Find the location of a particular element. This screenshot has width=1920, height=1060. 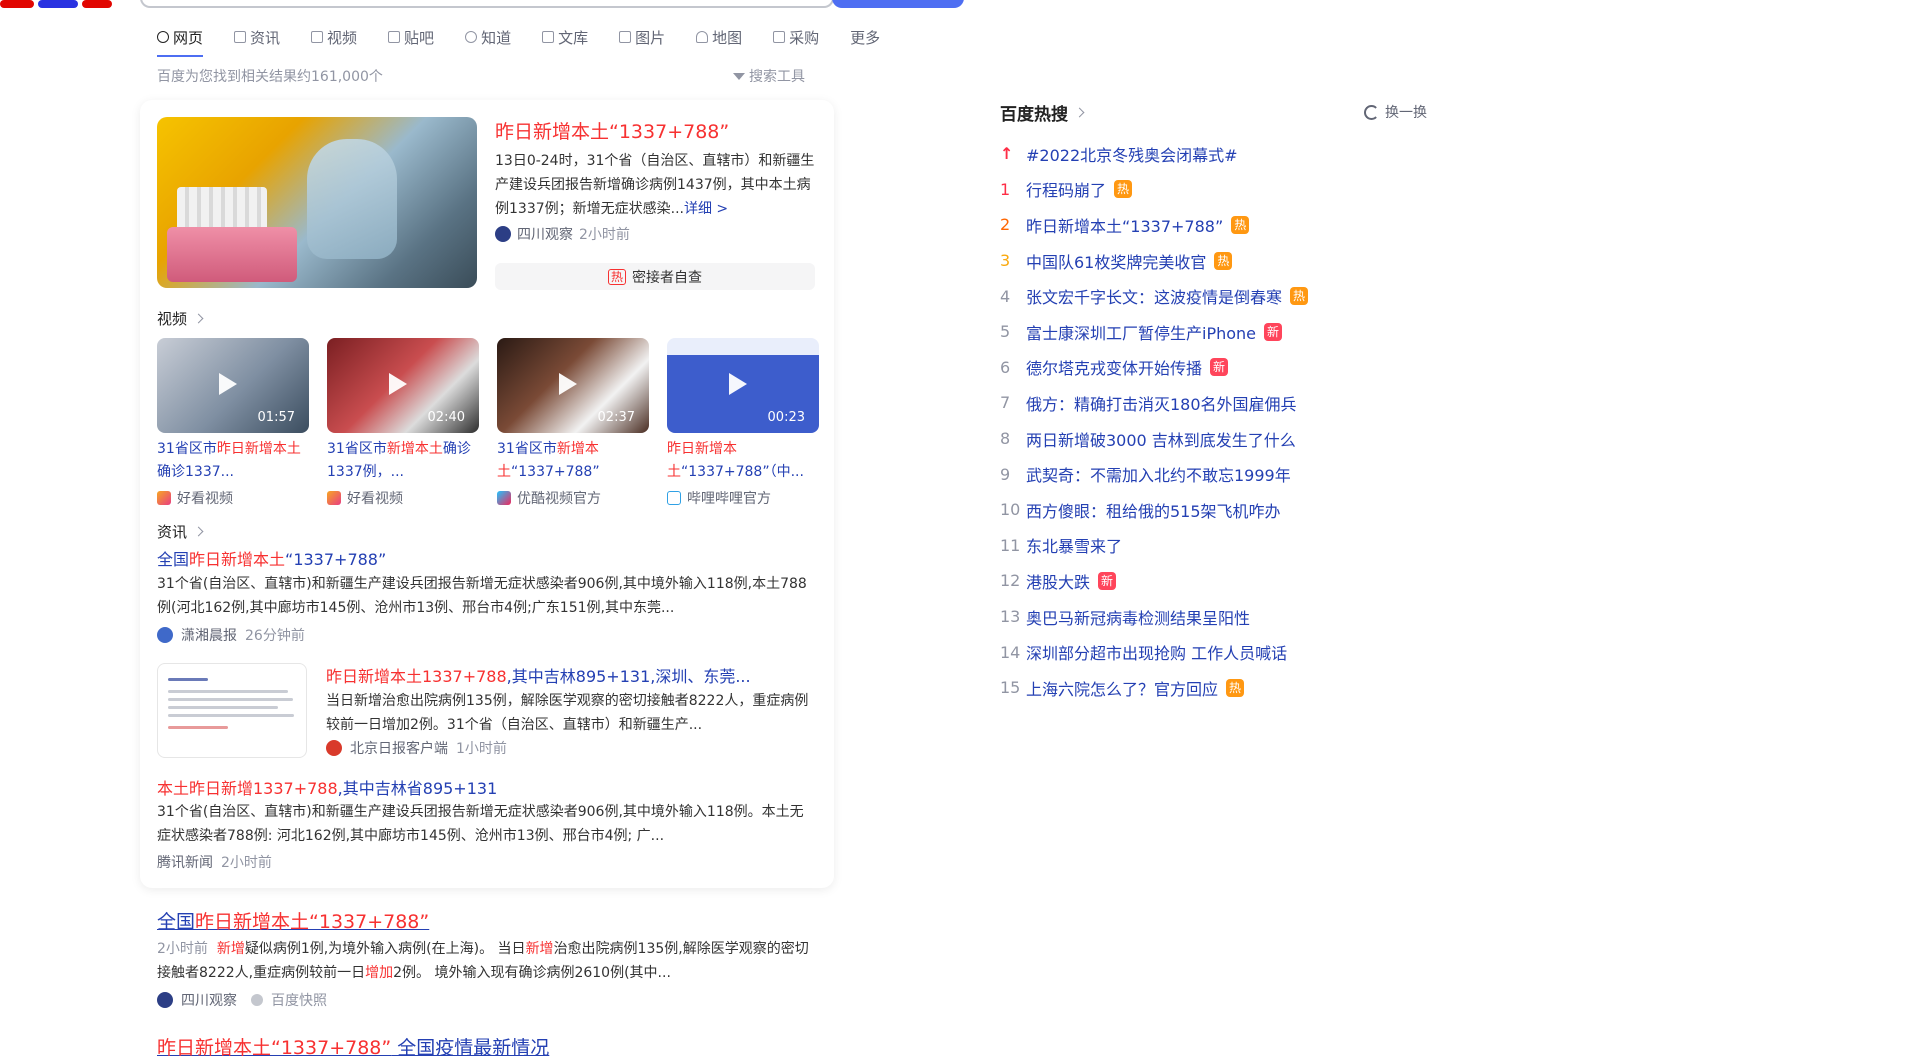

video-item: 02:40 31省区市新增本土确诊1337例，... 好看视频 is located at coordinates (403, 423).